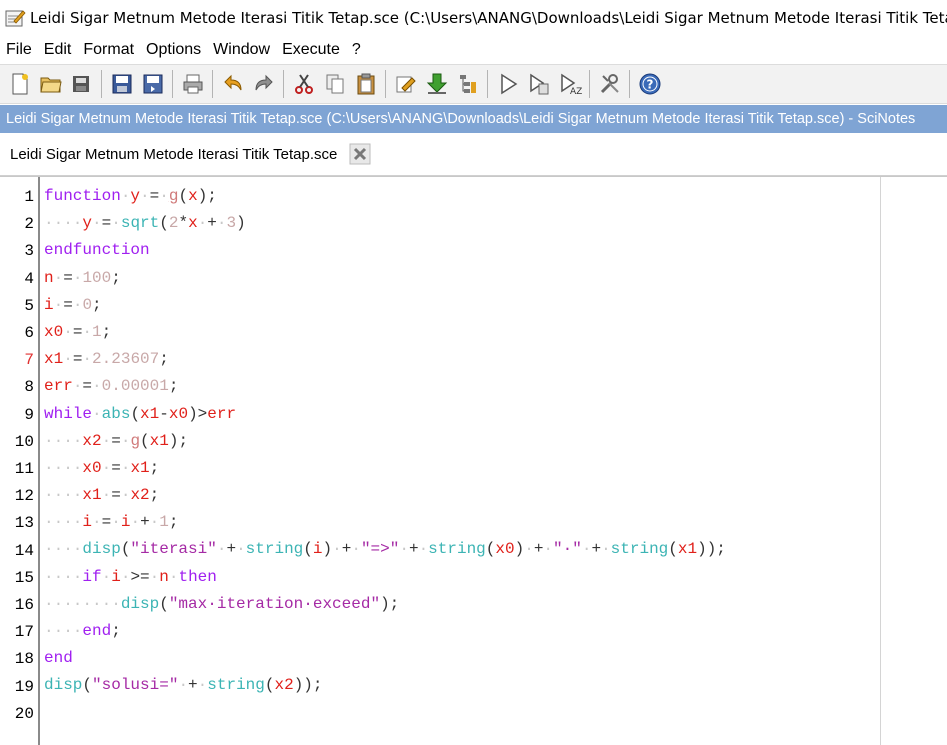 This screenshot has height=745, width=947. What do you see at coordinates (385, 278) in the screenshot?
I see `code-line: n·=·100;` at bounding box center [385, 278].